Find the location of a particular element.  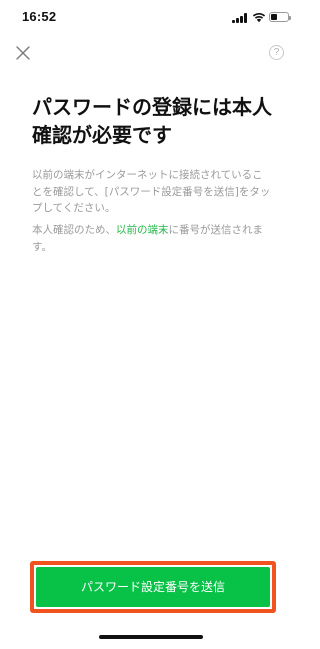

wifi-icon is located at coordinates (259, 17).